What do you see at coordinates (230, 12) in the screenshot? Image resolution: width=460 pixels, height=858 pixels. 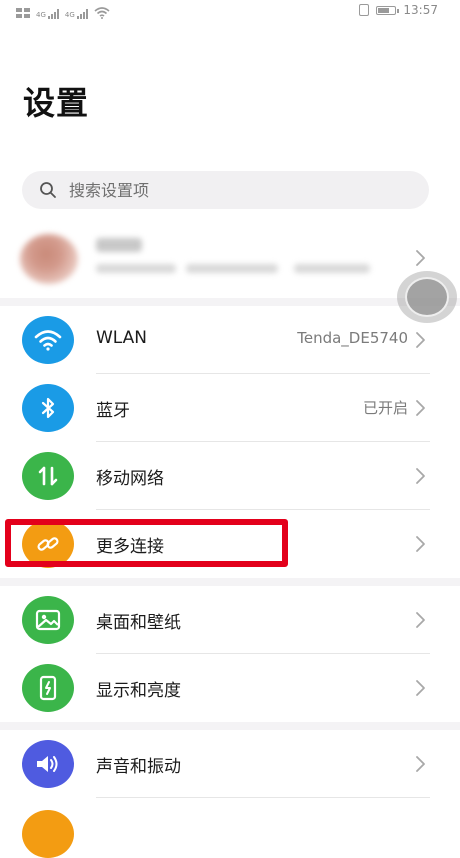 I see `status-bar: 4G 4G 13:57` at bounding box center [230, 12].